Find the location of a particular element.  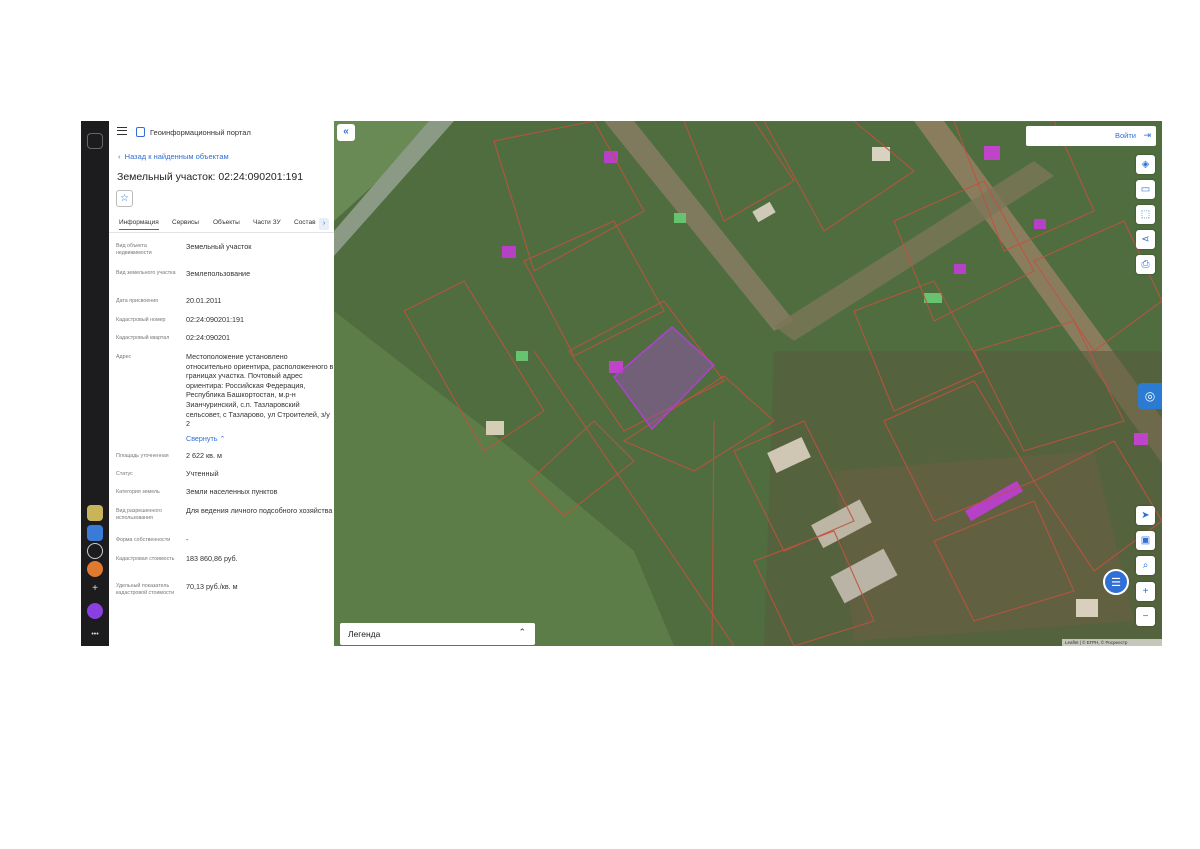

detail-label: Дата присвоения is located at coordinates (137, 301).